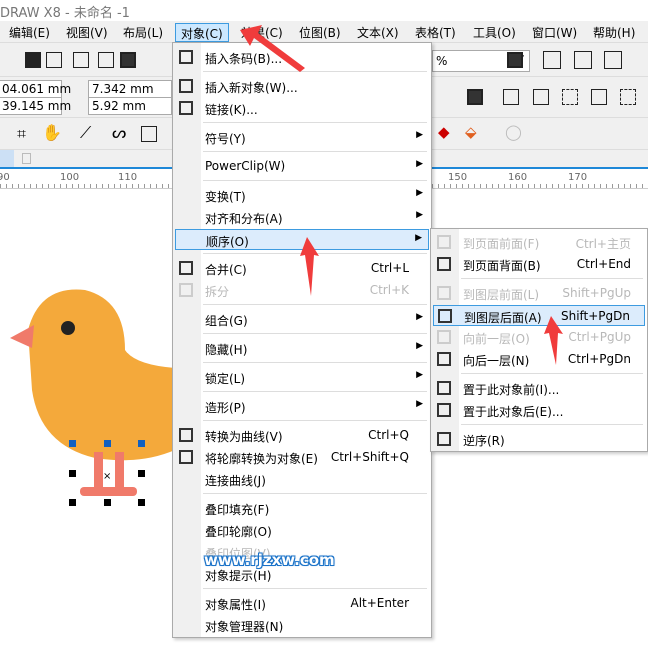 The height and width of the screenshot is (646, 648). I want to click on menu-item: 到页面背面(B) Ctrl+End, so click(539, 264).